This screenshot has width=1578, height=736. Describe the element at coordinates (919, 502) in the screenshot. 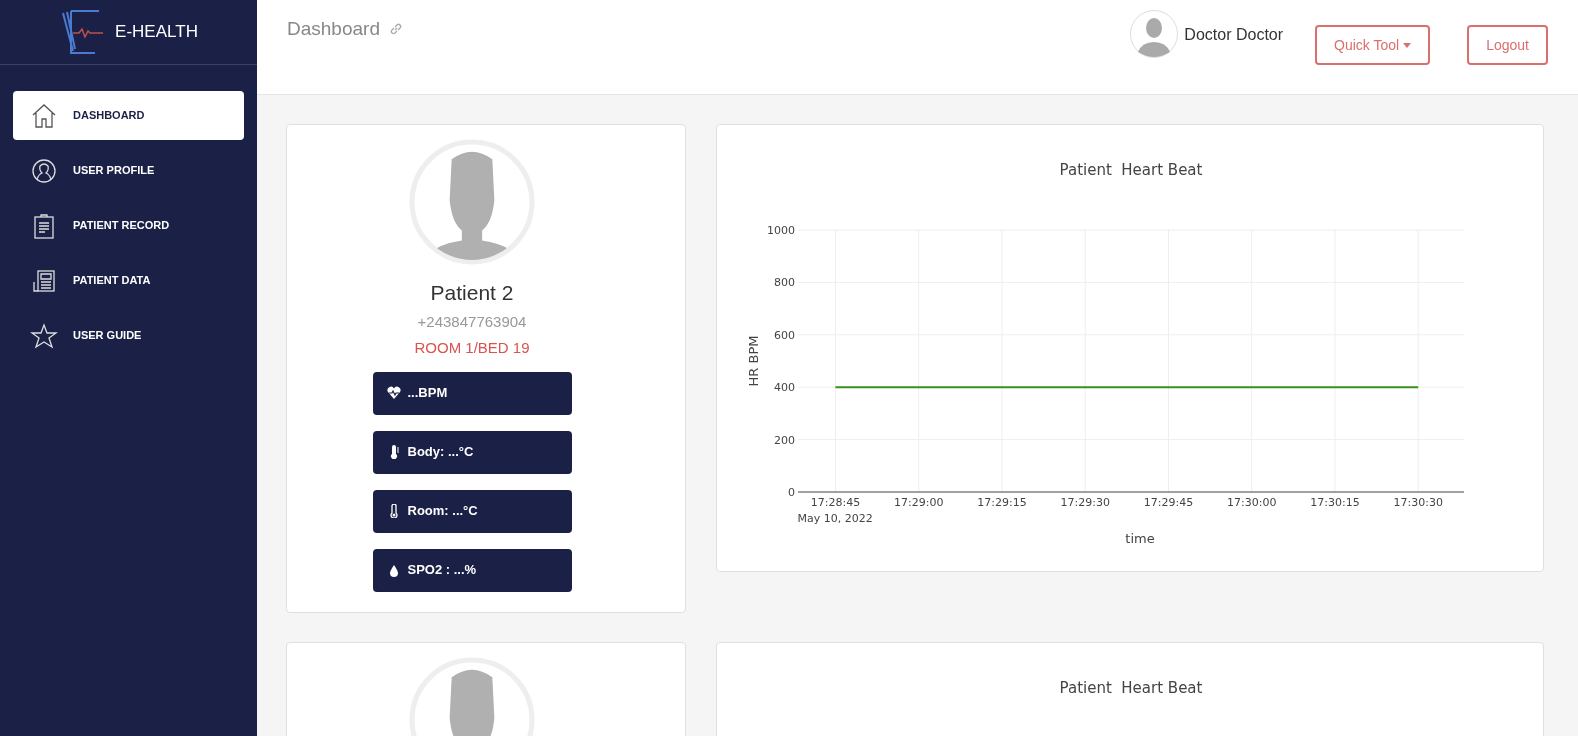

I see `x-tick-label: 17:29:00` at that location.